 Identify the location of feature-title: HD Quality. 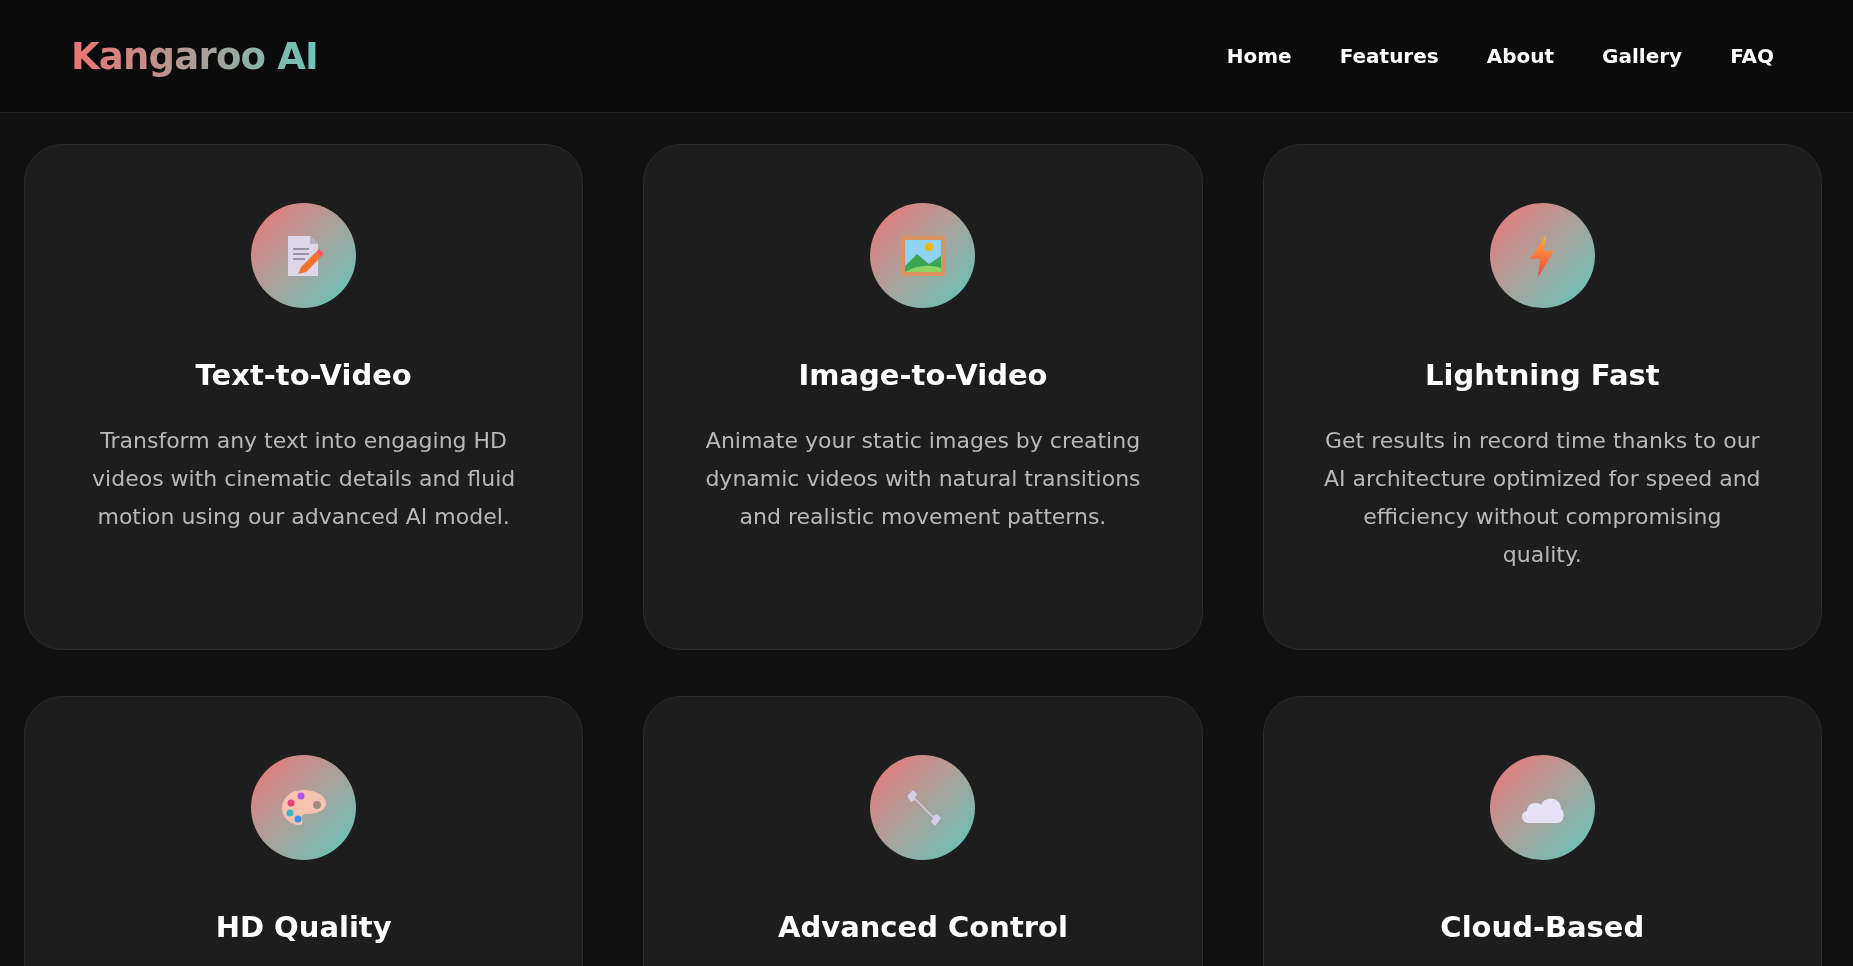
(303, 927).